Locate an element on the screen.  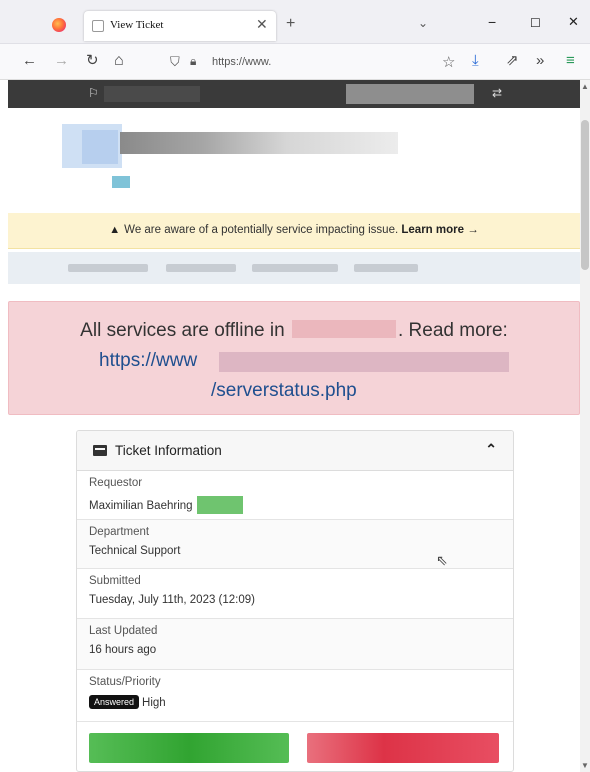
site-top-bar: ⚐ ⇄ is located at coordinates (294, 94).